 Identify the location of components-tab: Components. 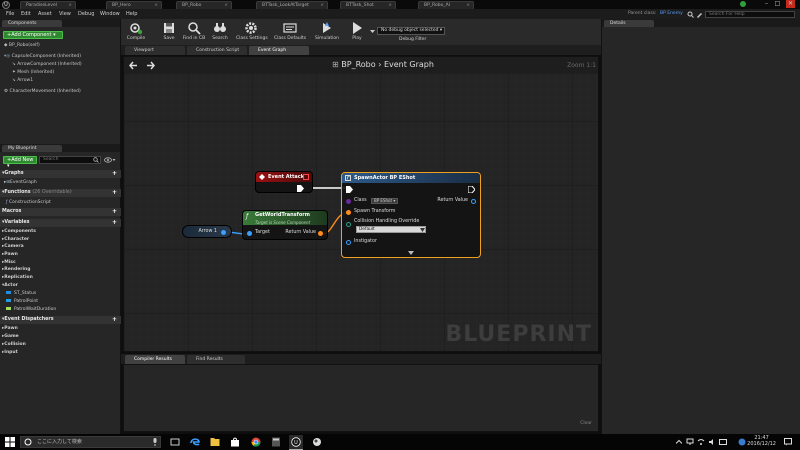
(32, 23).